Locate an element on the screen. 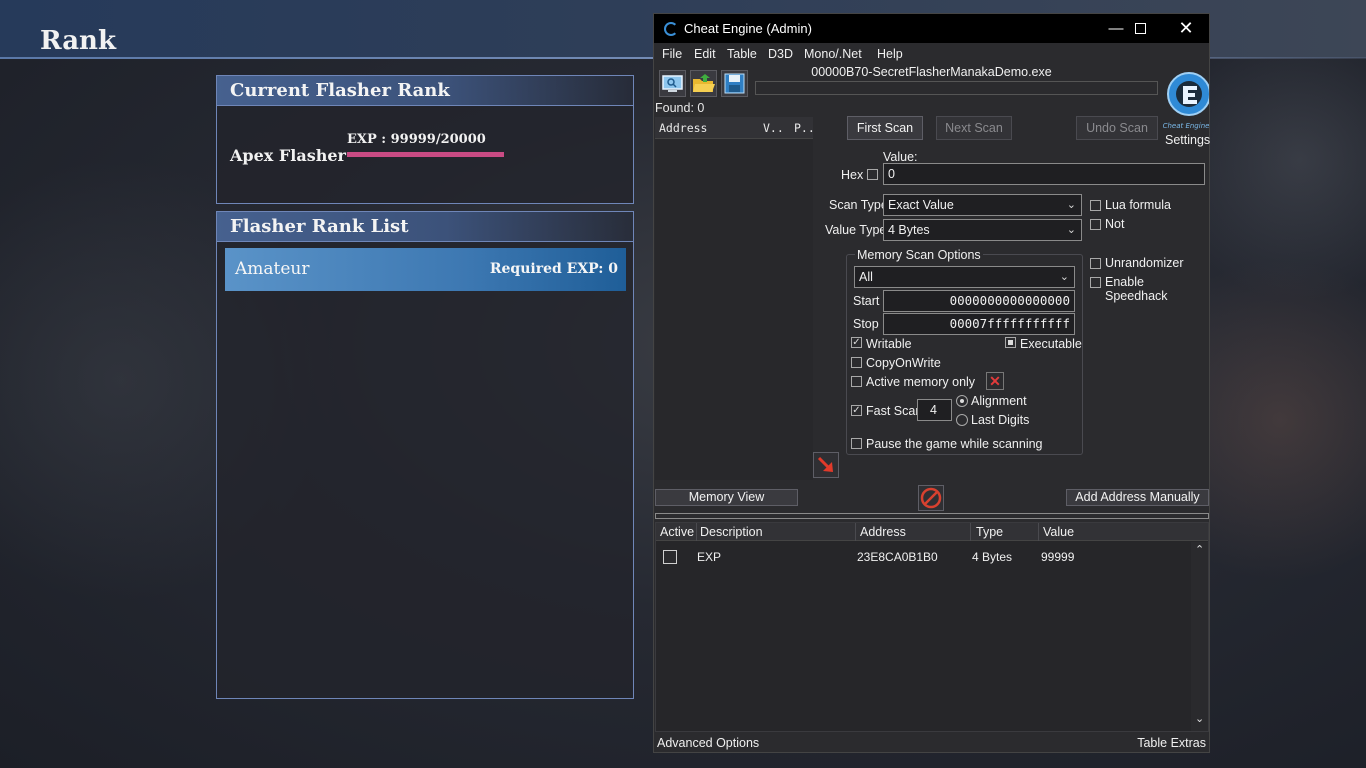  executable-checkbox is located at coordinates (1010, 342).